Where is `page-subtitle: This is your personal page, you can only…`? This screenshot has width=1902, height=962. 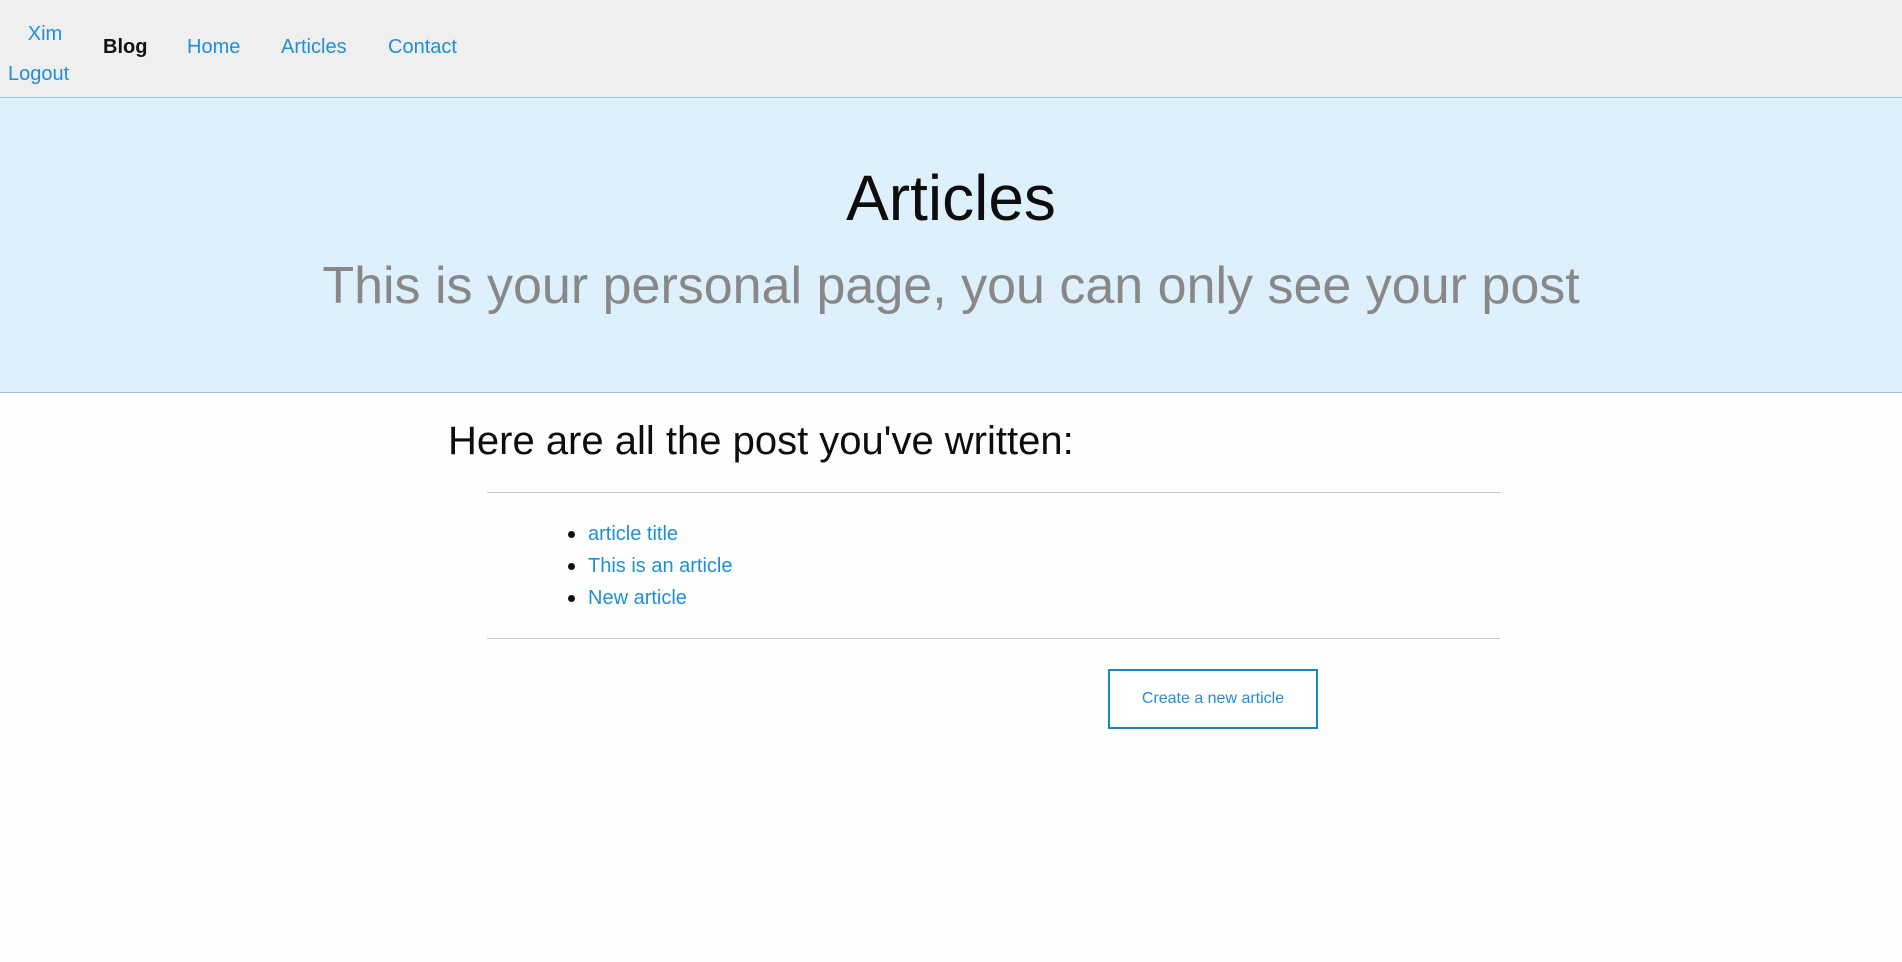
page-subtitle: This is your personal page, you can only… is located at coordinates (951, 286).